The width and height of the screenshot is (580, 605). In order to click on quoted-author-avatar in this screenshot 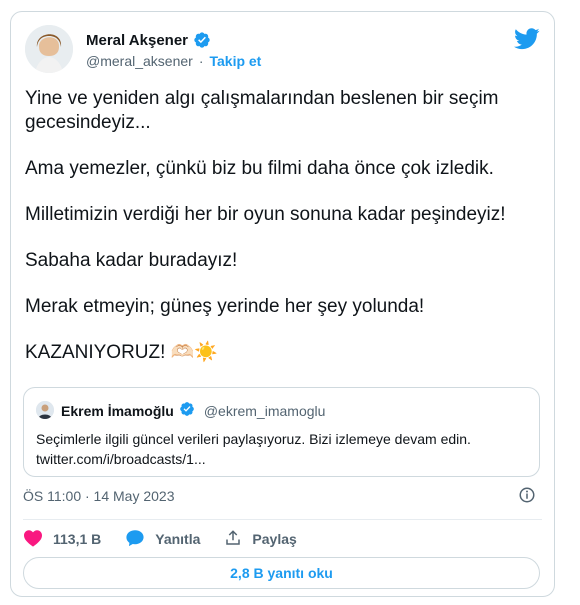, I will do `click(45, 410)`.